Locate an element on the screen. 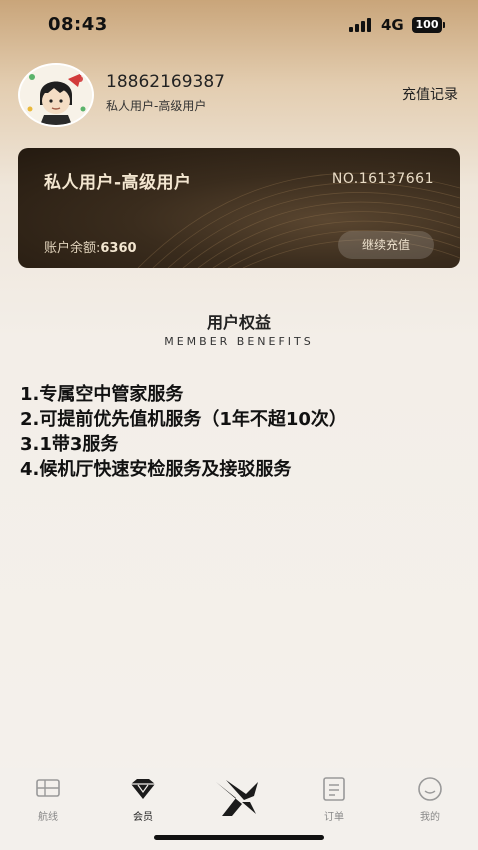  tab-member: 会员 is located at coordinates (143, 799).